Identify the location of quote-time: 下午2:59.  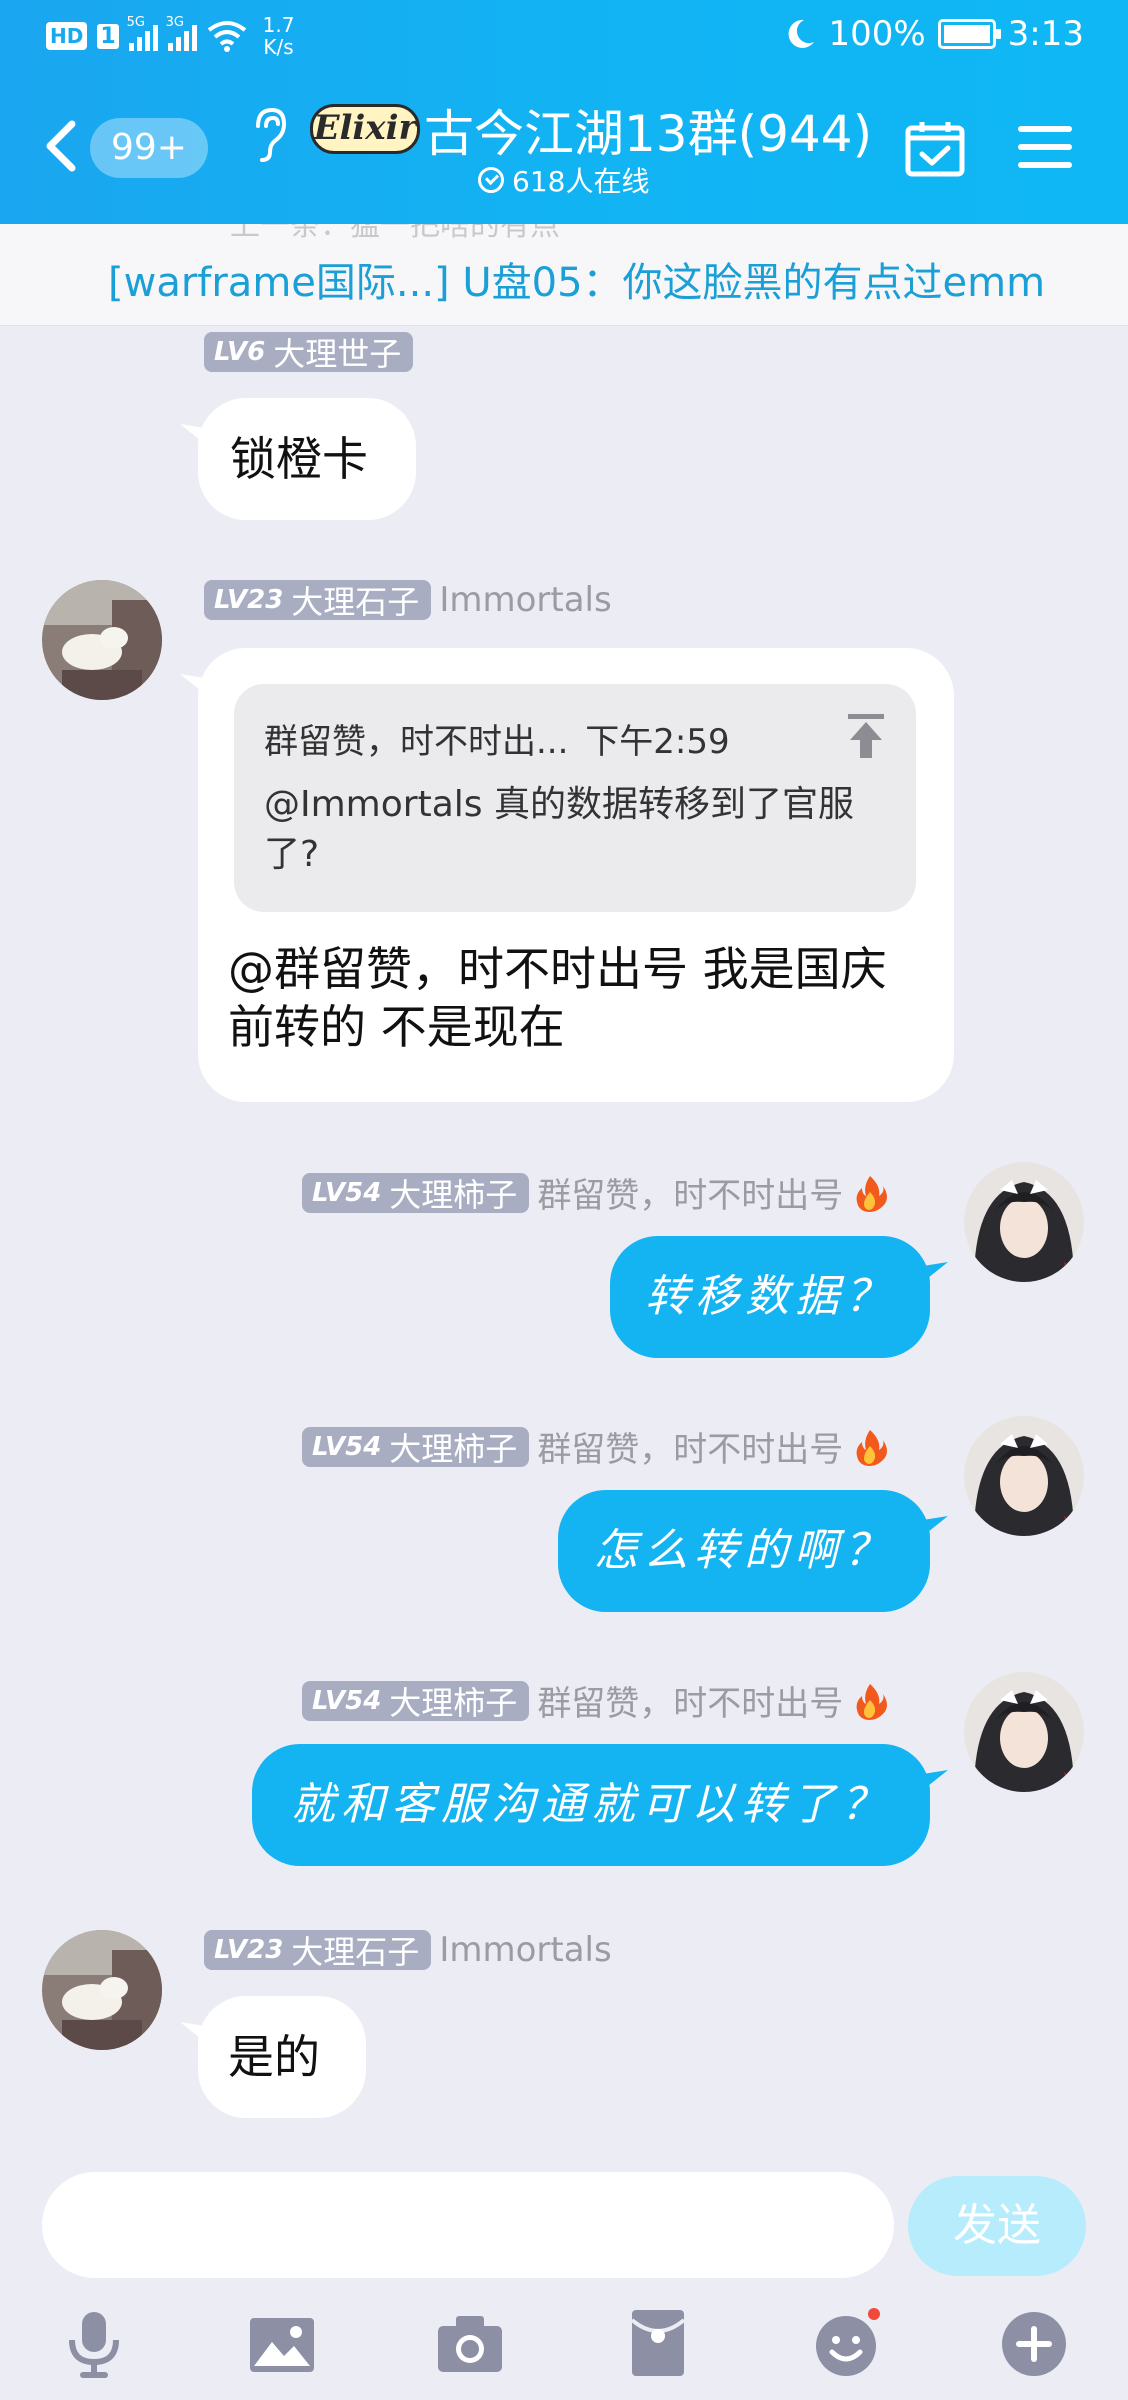
(657, 742).